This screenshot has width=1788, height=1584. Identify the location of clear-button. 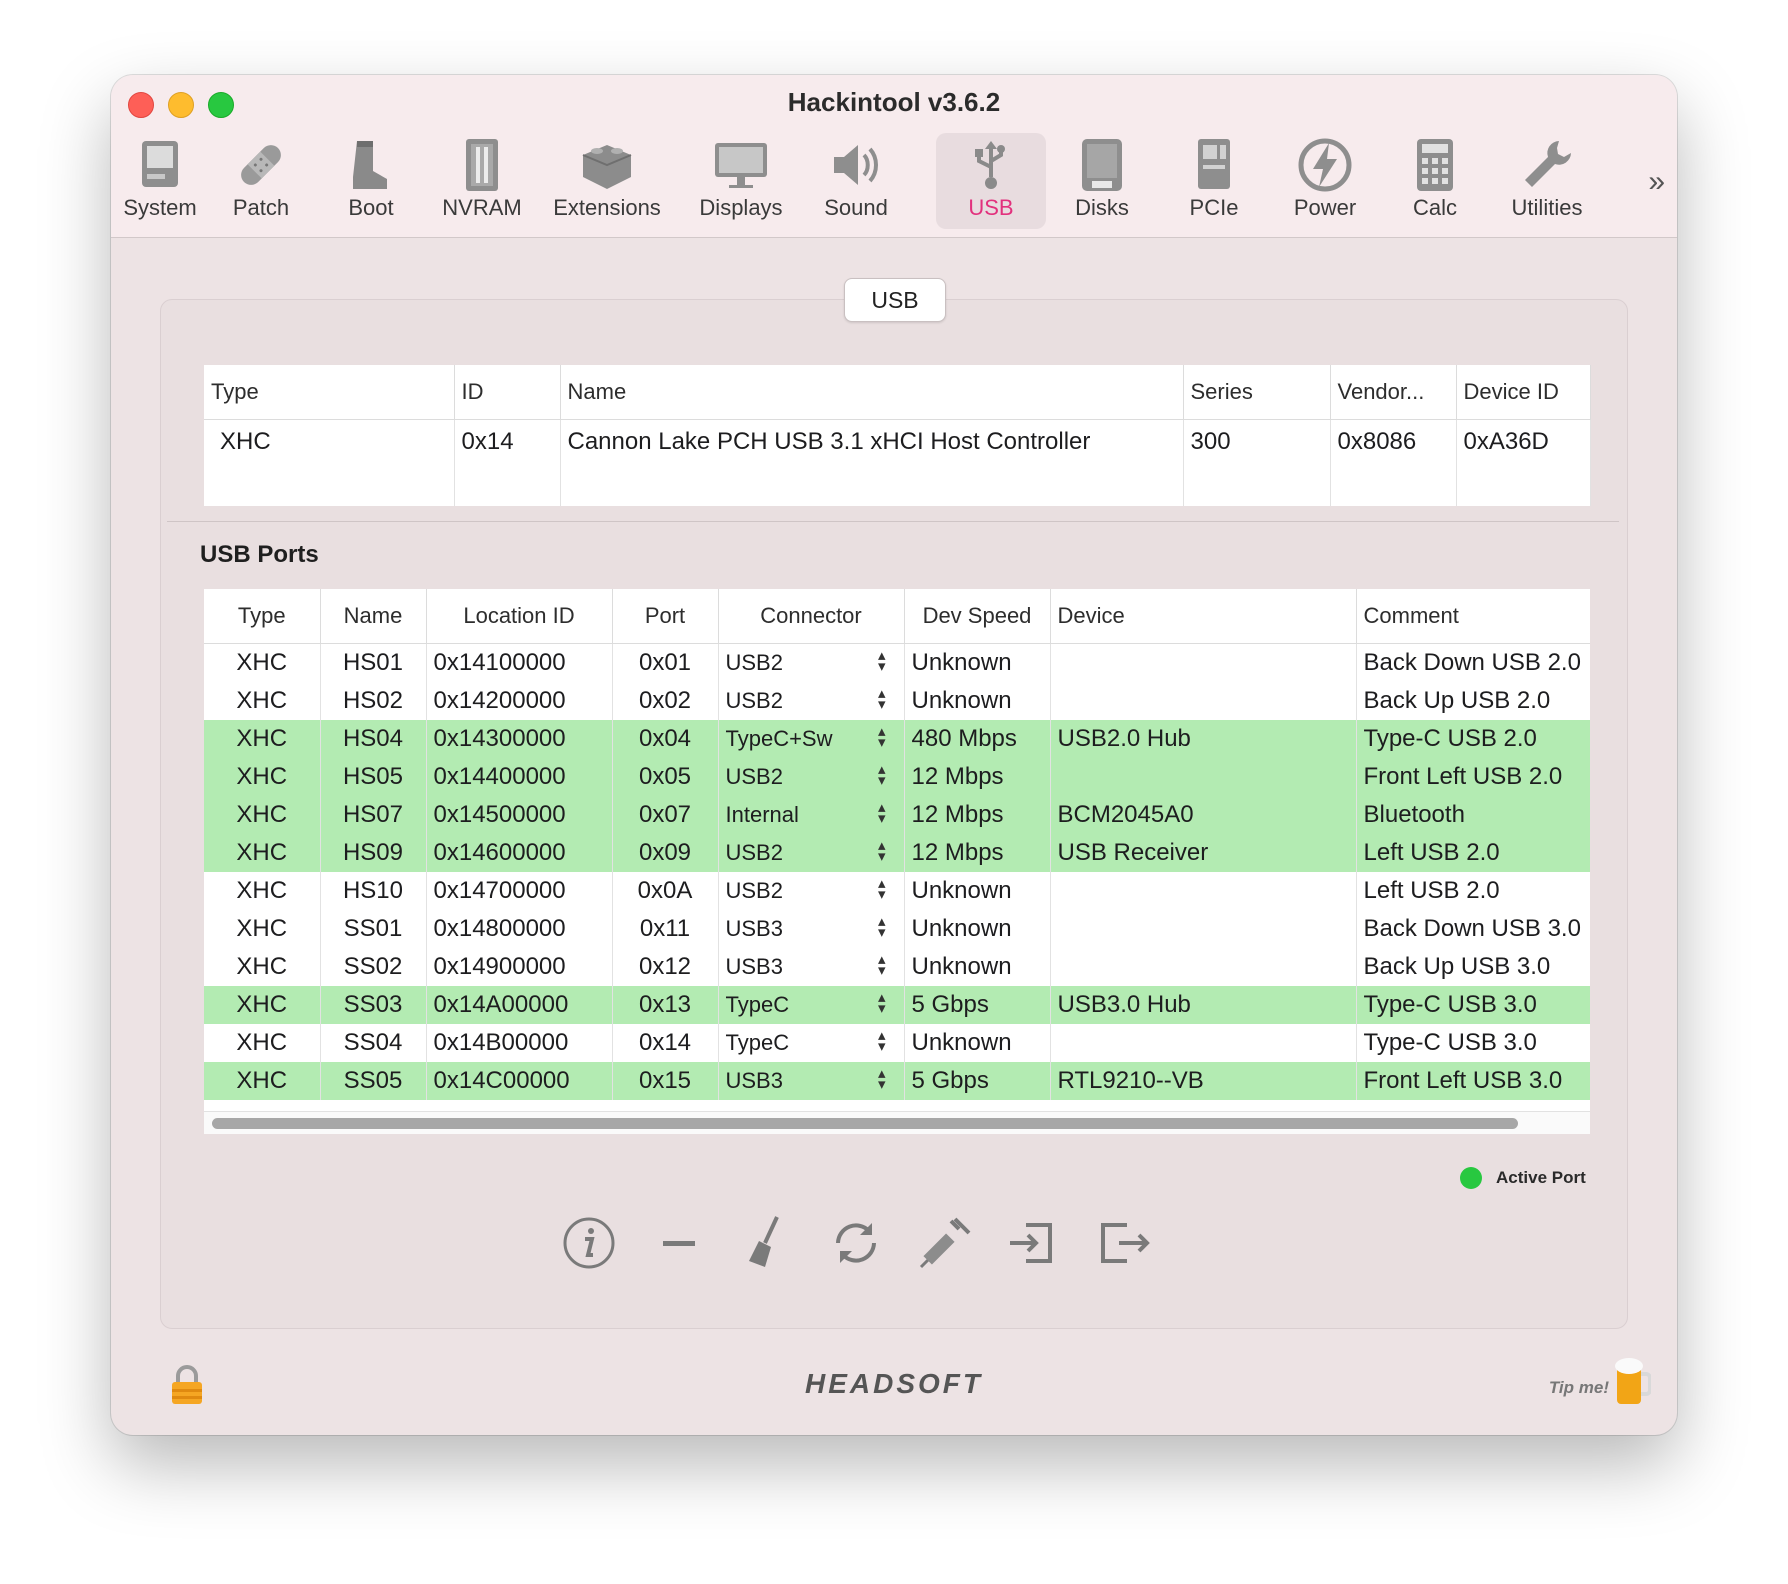
(767, 1243).